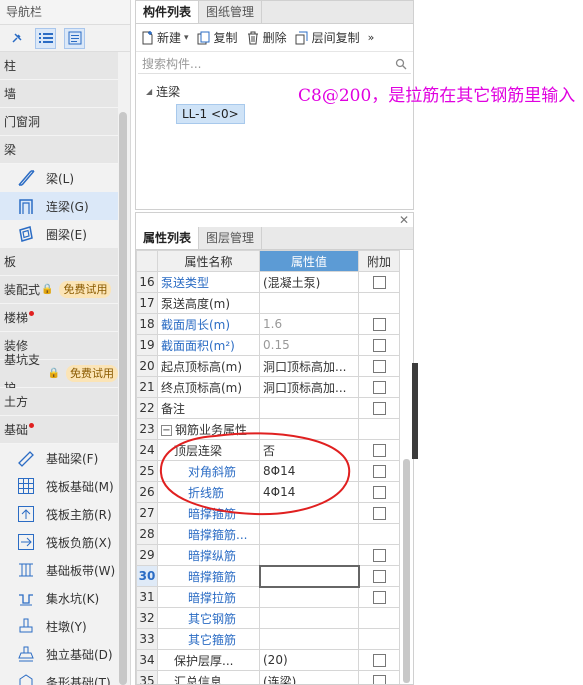 This screenshot has height=685, width=583. I want to click on property-row: 29 暗撑纵筋, so click(268, 555).